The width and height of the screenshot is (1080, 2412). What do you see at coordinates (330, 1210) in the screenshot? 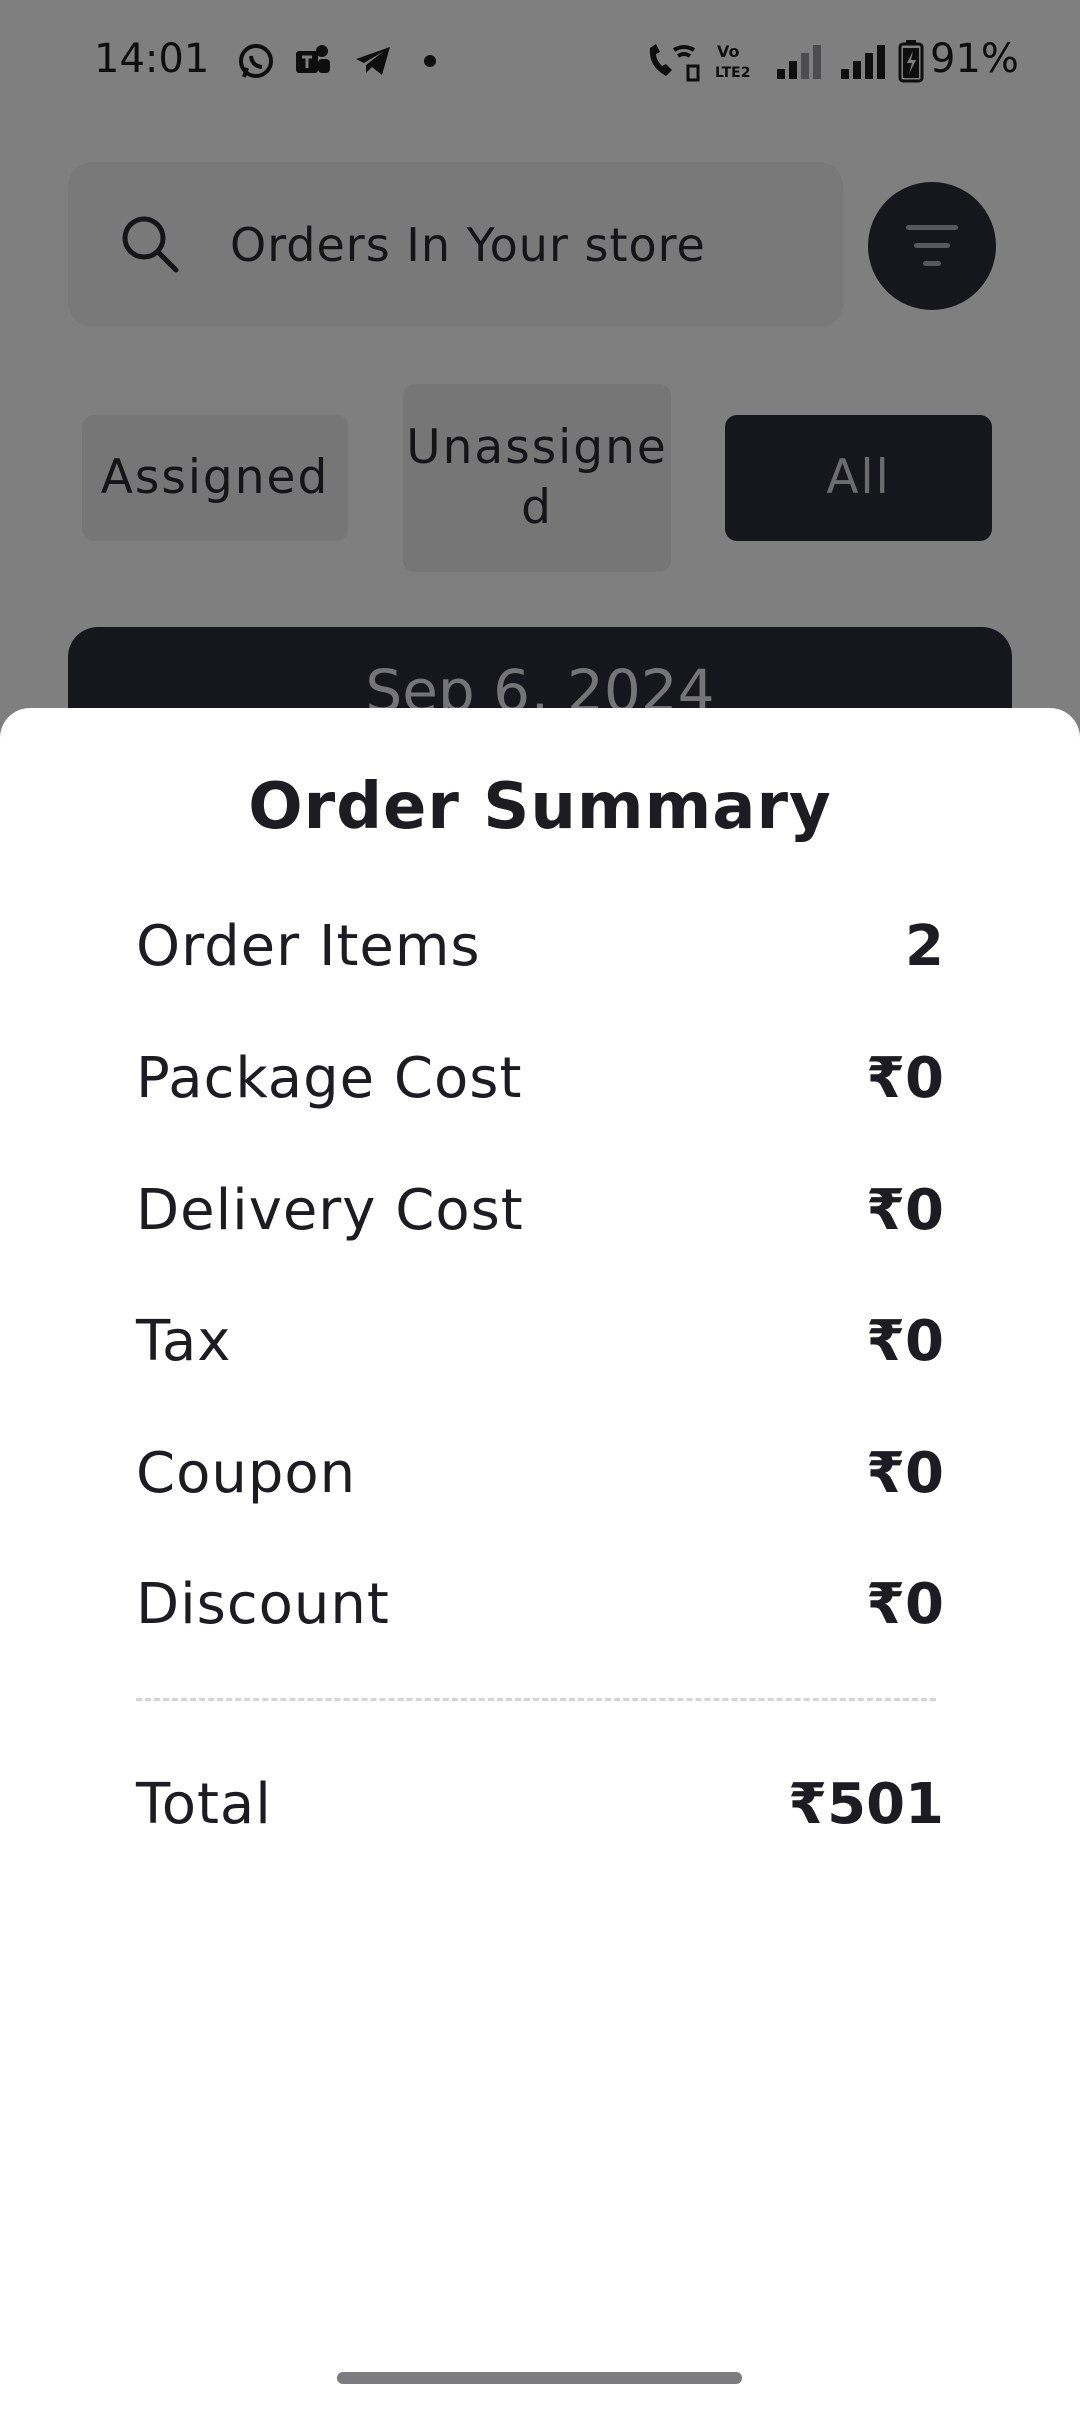
I see `row-label: Delivery Cost` at bounding box center [330, 1210].